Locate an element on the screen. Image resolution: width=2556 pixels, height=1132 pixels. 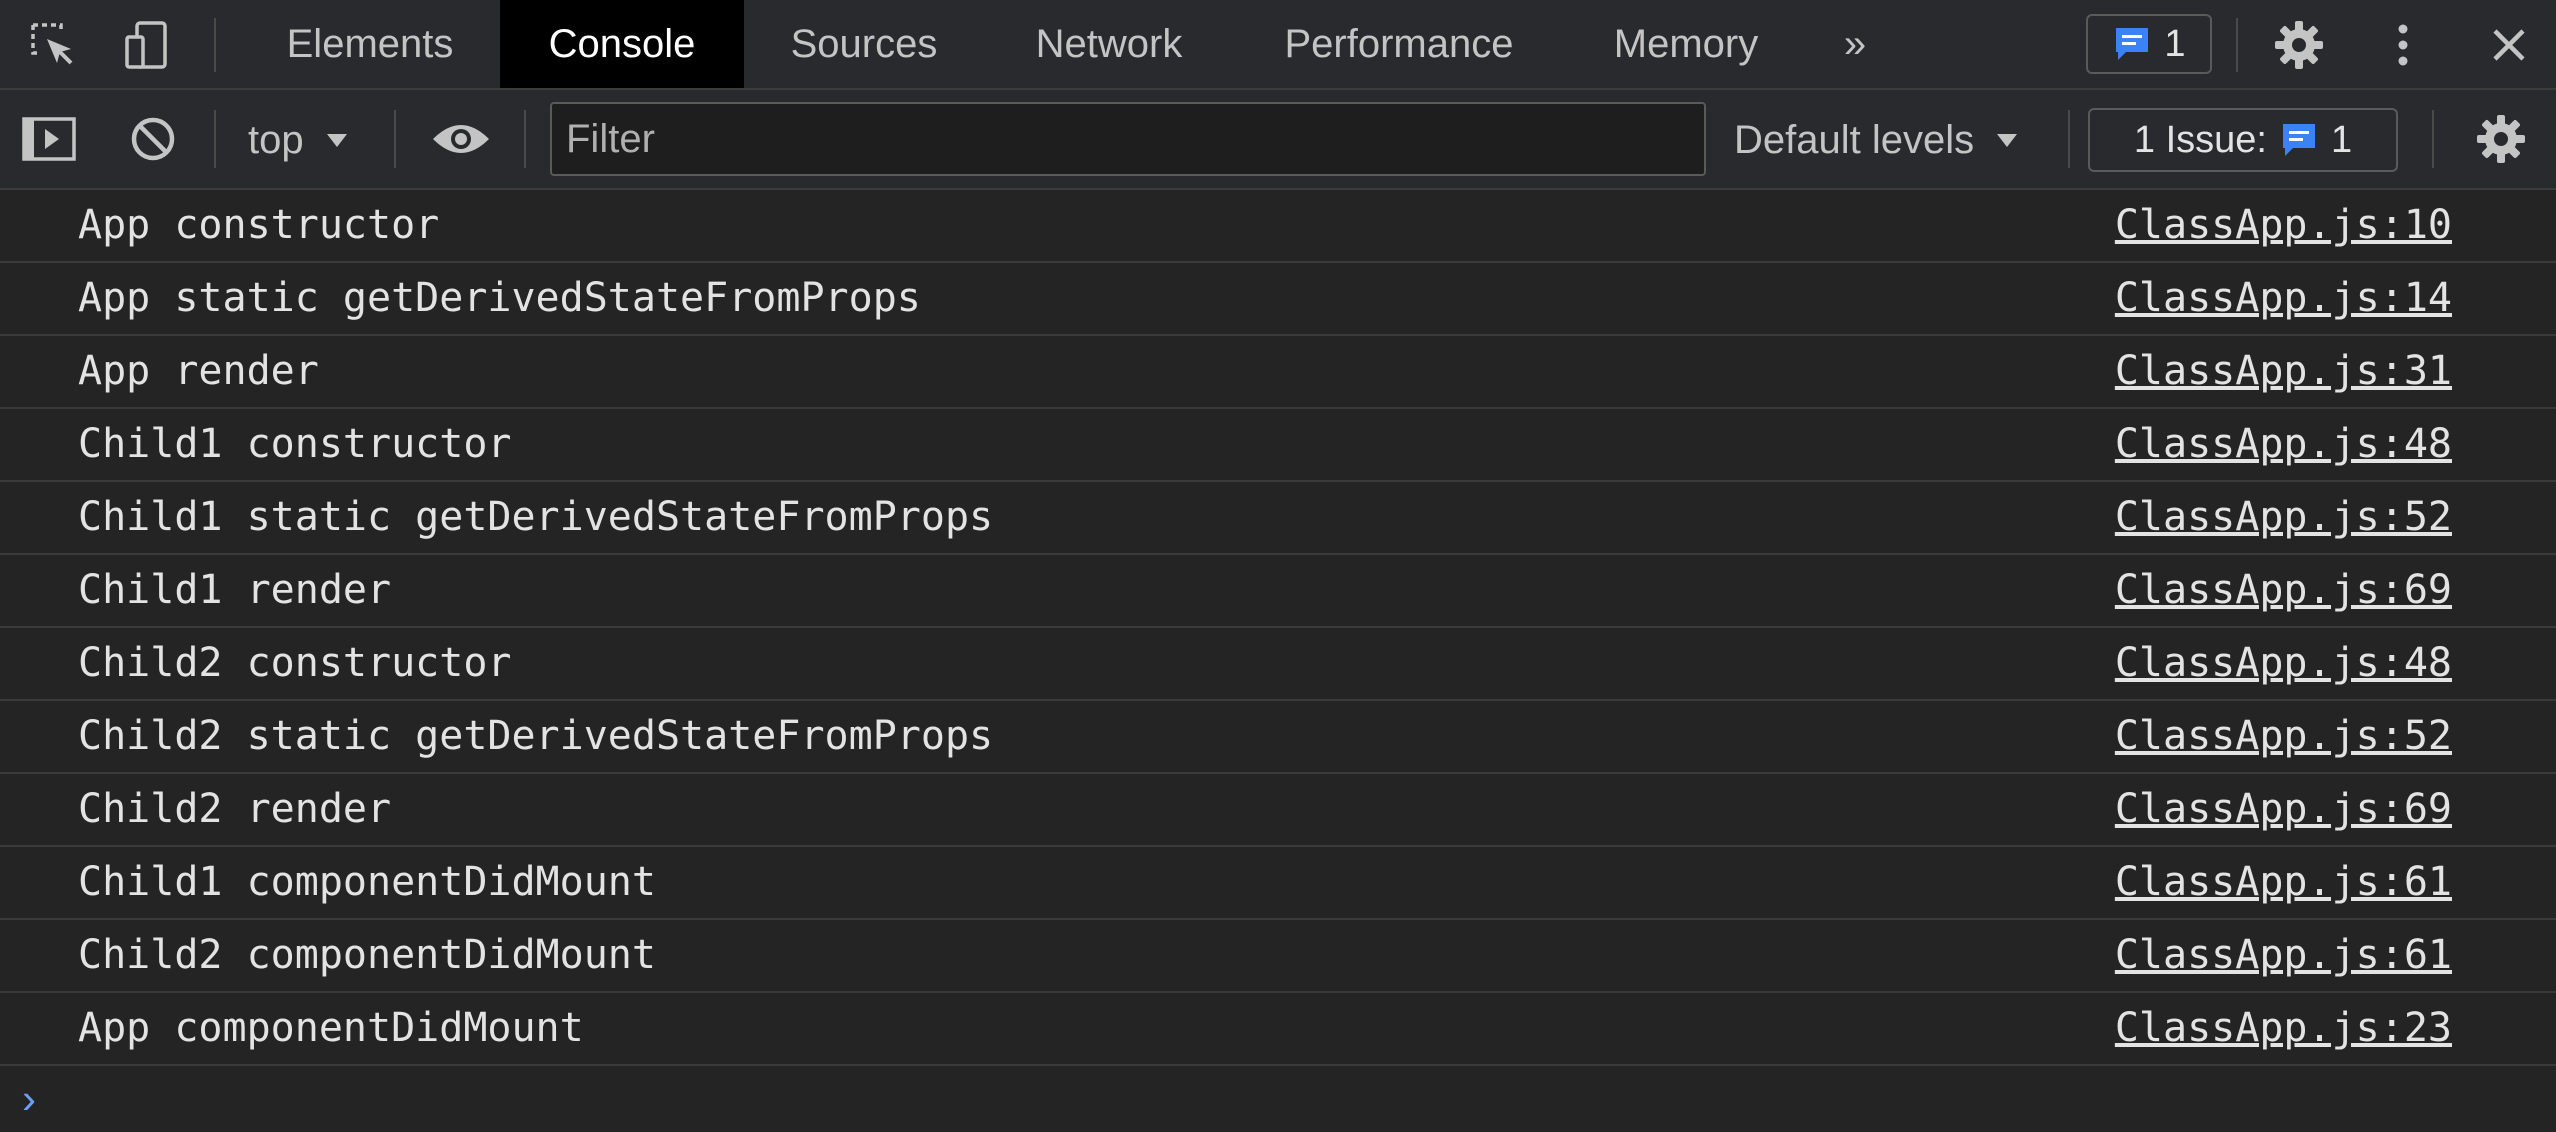
console-message-text: App constructor is located at coordinates (259, 225).